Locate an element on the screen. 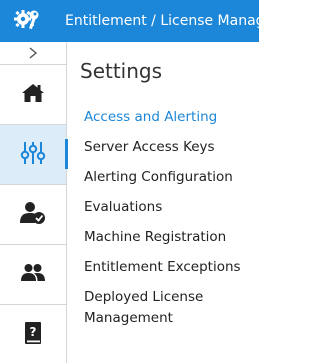 Image resolution: width=320 pixels, height=363 pixels. sidebar-item-settings is located at coordinates (34, 155).